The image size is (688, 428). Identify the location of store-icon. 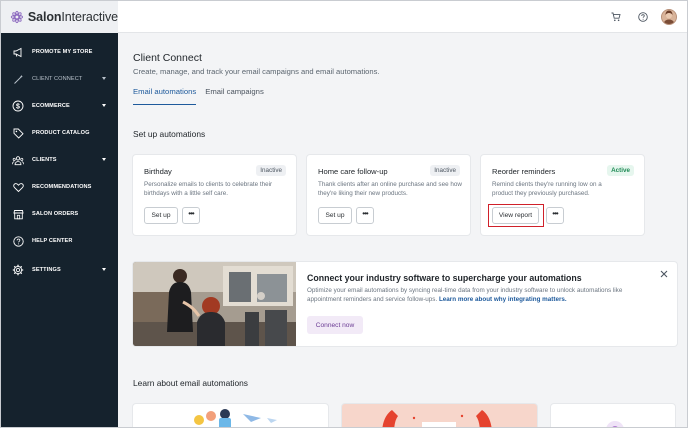
(18, 214).